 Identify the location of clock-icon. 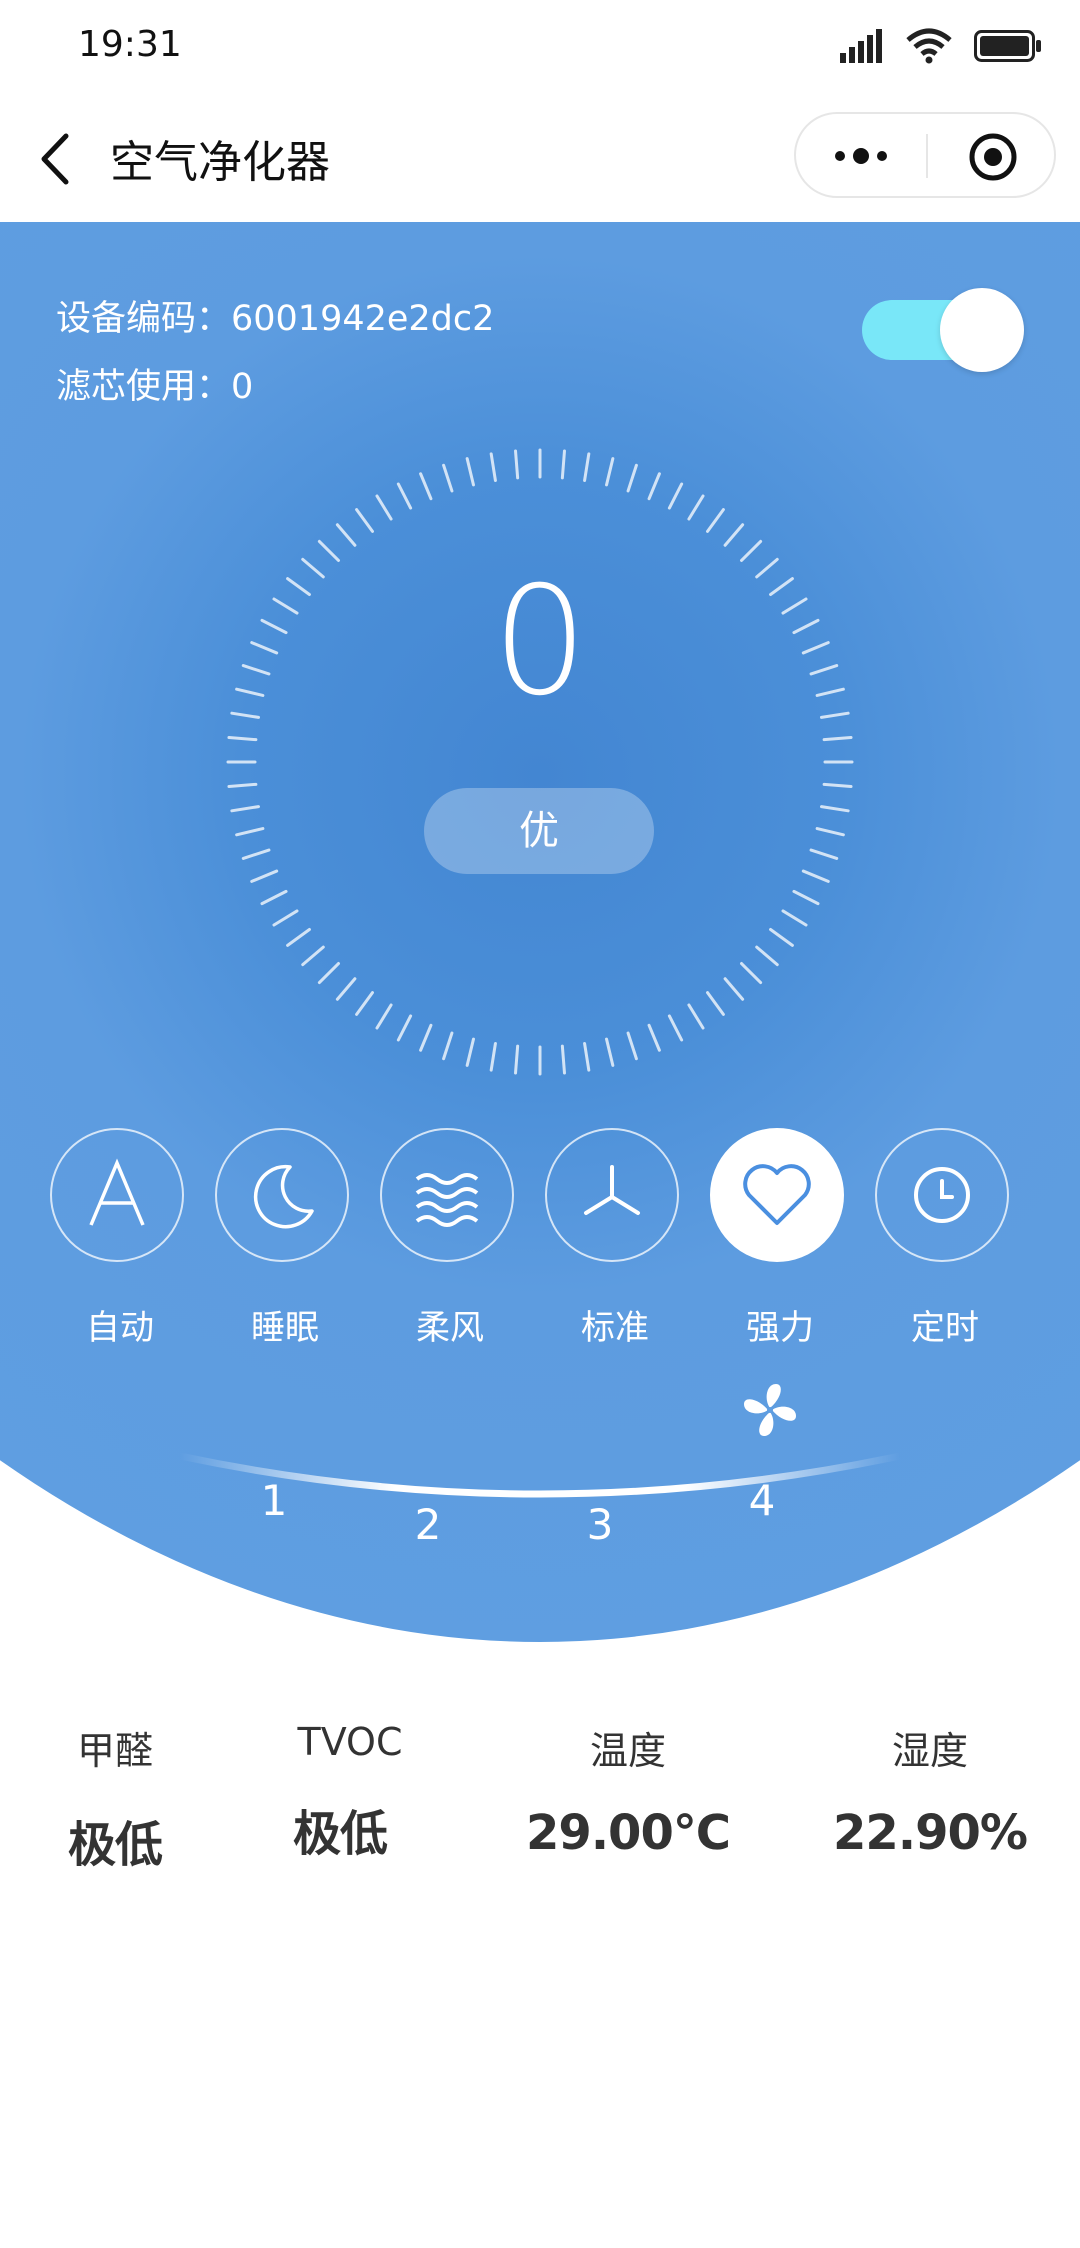
(942, 1195).